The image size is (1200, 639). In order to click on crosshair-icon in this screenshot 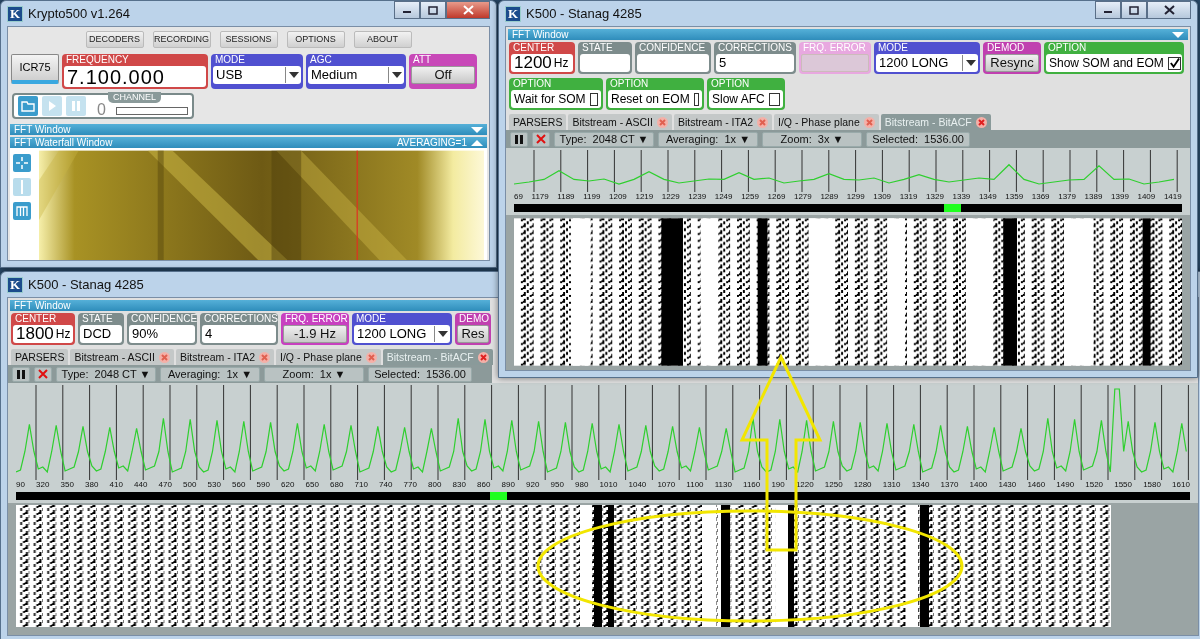, I will do `click(22, 163)`.